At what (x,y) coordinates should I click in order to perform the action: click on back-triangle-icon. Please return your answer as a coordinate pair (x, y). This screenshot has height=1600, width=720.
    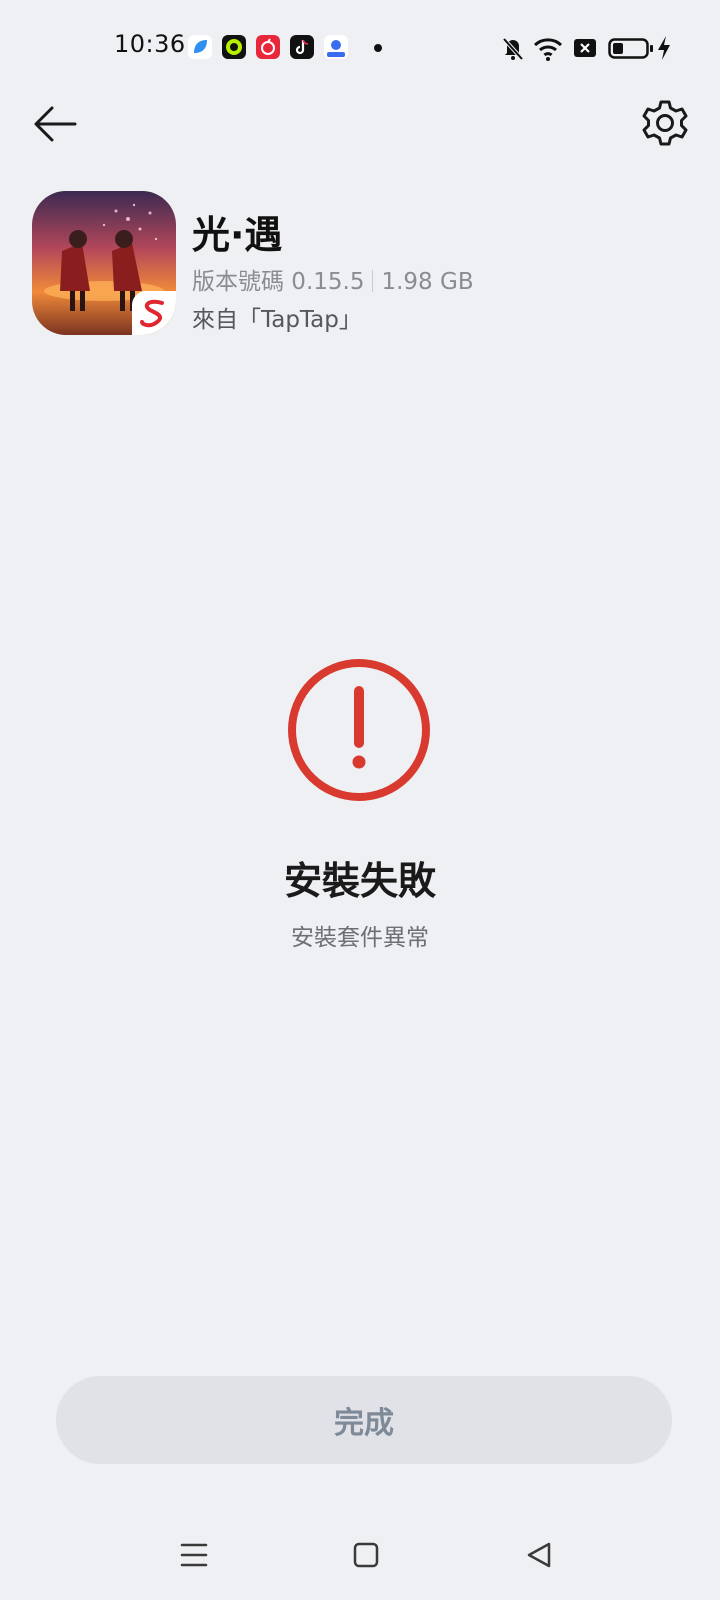
    Looking at the image, I should click on (539, 1555).